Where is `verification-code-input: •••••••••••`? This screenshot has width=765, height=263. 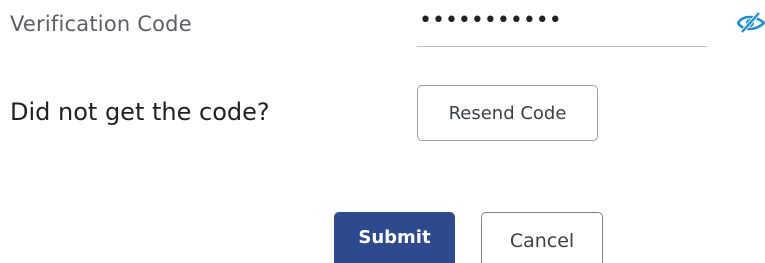 verification-code-input: ••••••••••• is located at coordinates (562, 24).